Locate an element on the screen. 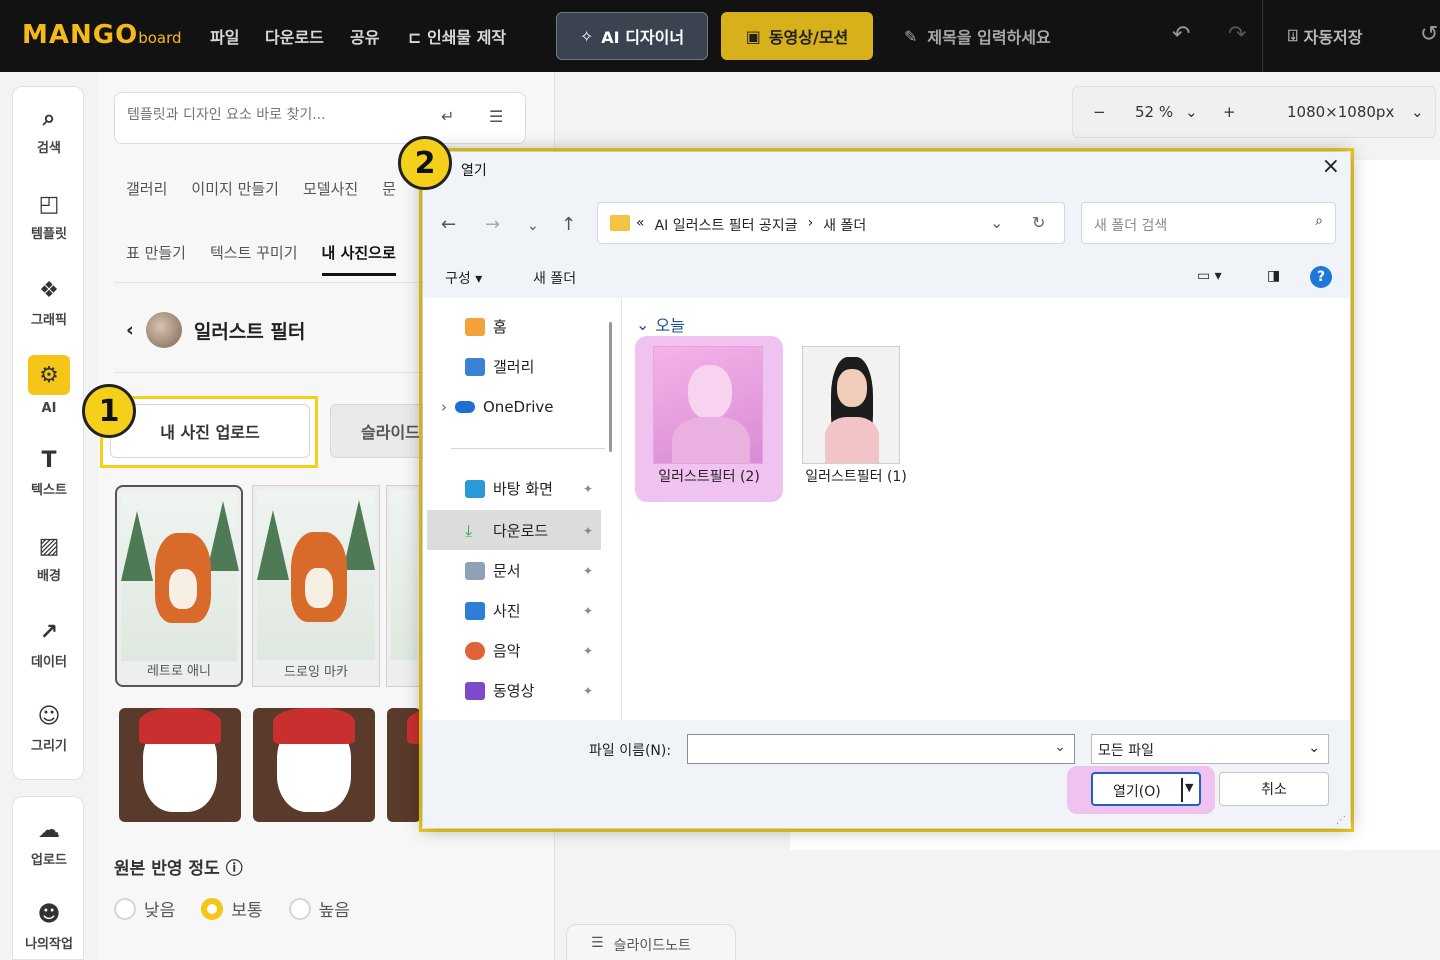 This screenshot has height=960, width=1440. help-circle-icon: ⓘ is located at coordinates (234, 866).